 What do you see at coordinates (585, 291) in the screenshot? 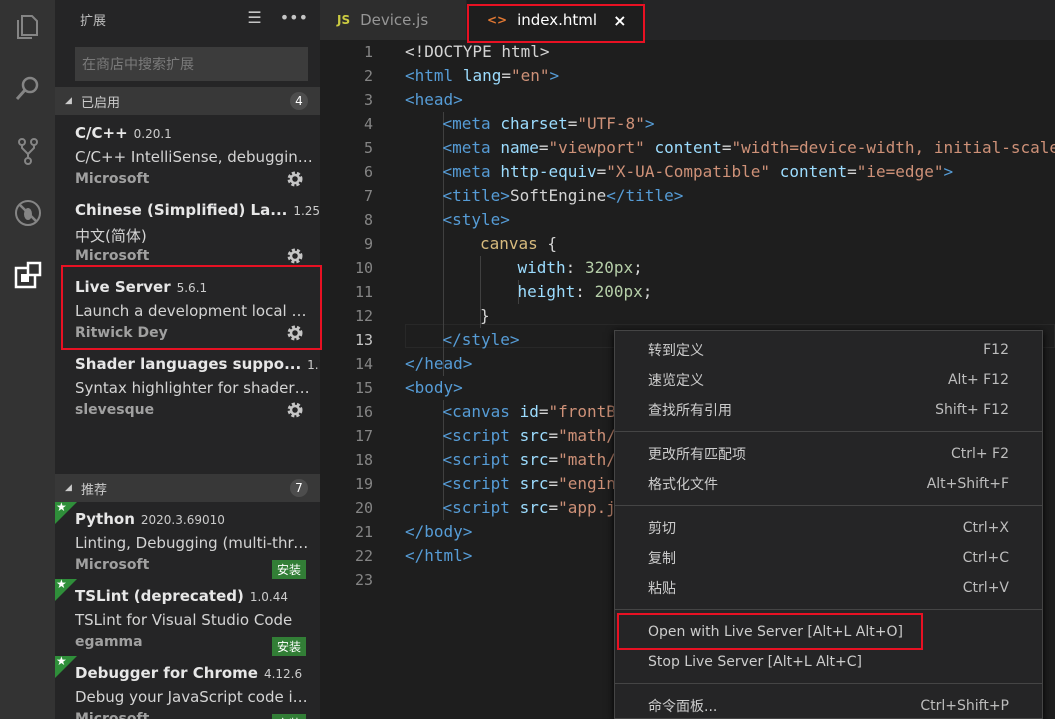
I see `code-text: height: 200px;` at bounding box center [585, 291].